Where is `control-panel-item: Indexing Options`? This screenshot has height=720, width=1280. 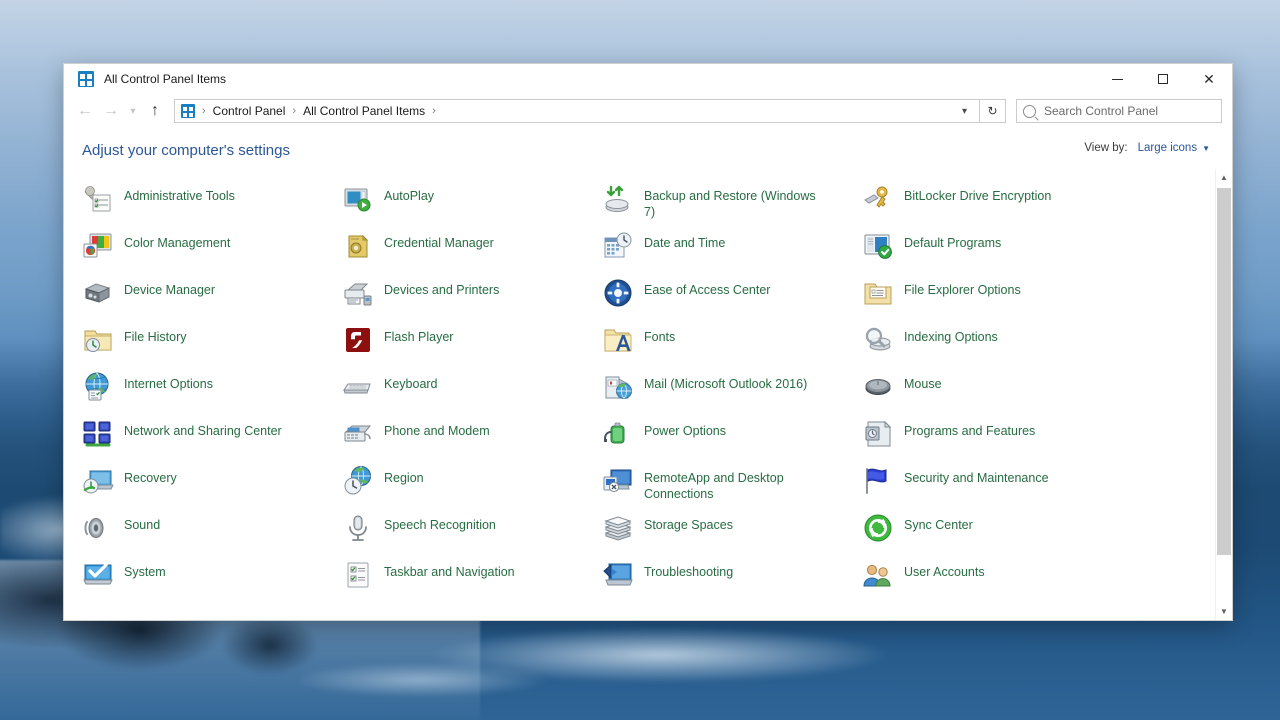 control-panel-item: Indexing Options is located at coordinates (992, 347).